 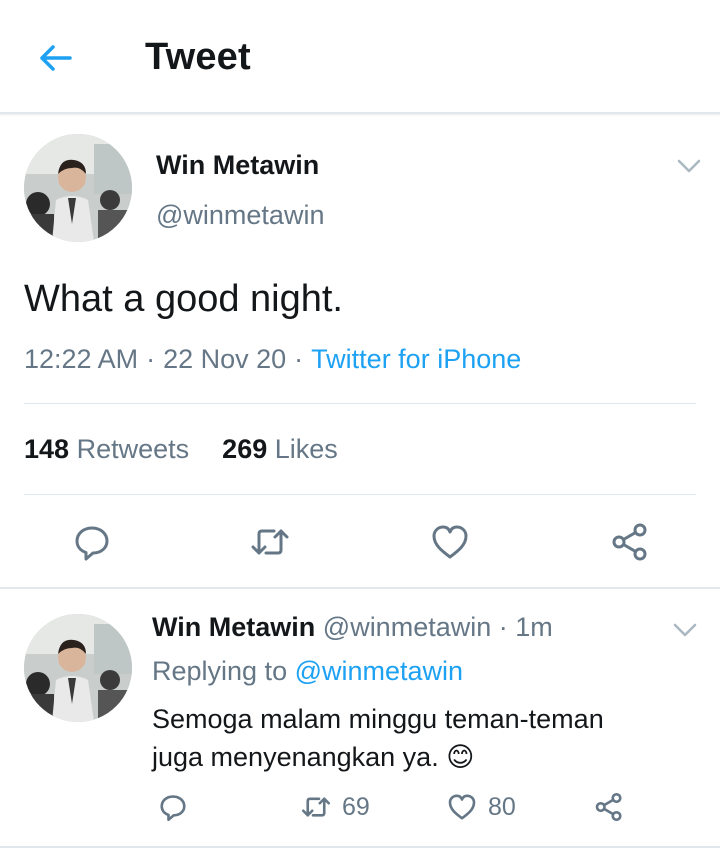 What do you see at coordinates (78, 188) in the screenshot?
I see `avatar` at bounding box center [78, 188].